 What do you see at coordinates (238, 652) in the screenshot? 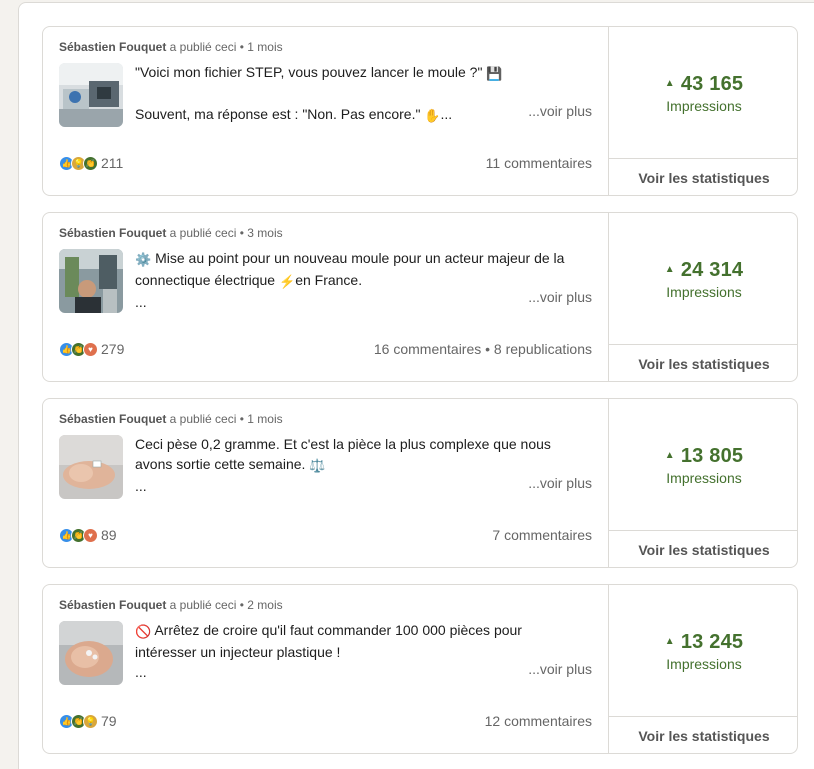
I see `post-text-line: intéresser un injecteur plastique !` at bounding box center [238, 652].